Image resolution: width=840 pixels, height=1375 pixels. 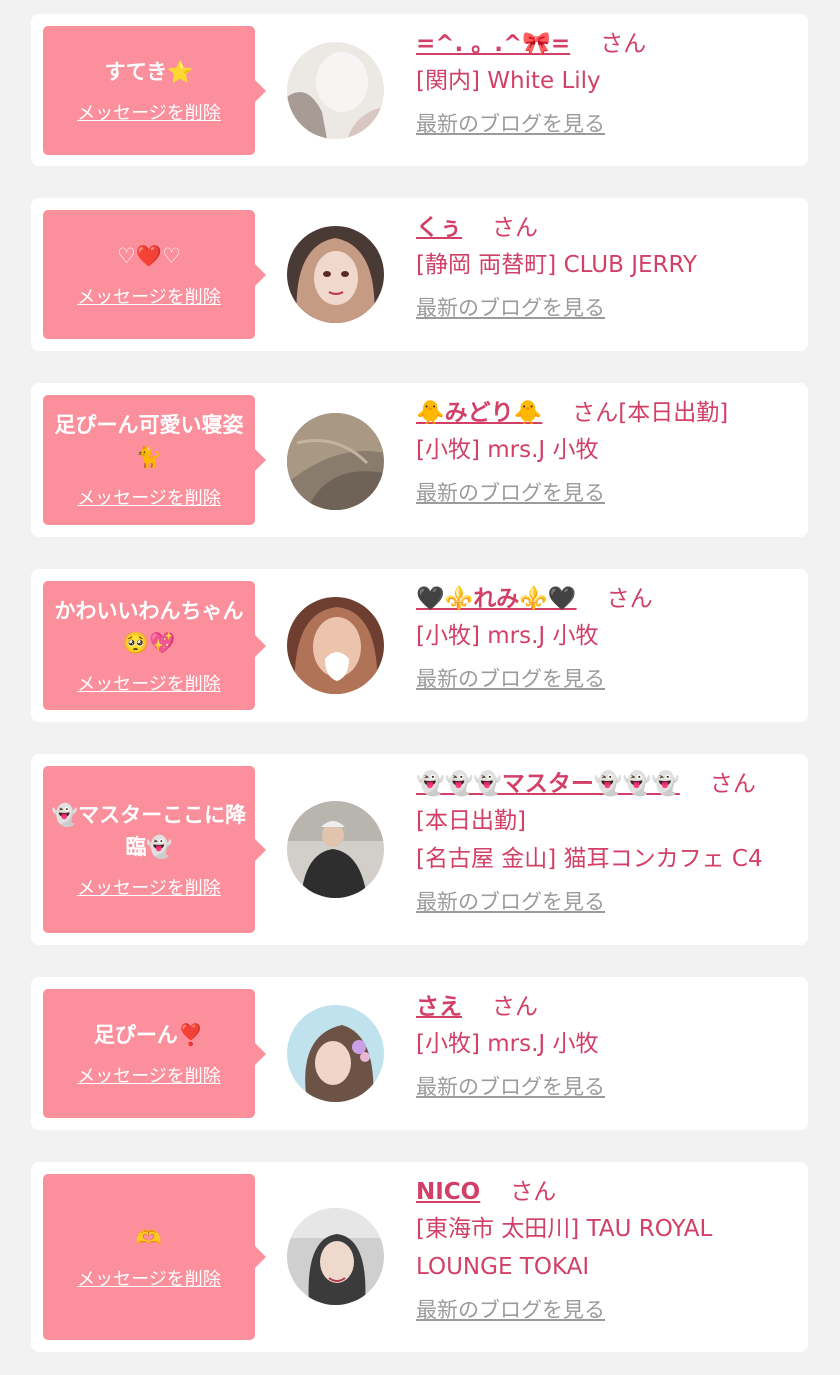 I want to click on message-bubble: 足ぴーん可愛い寝姿🐈 メッセージを削除, so click(x=154, y=460).